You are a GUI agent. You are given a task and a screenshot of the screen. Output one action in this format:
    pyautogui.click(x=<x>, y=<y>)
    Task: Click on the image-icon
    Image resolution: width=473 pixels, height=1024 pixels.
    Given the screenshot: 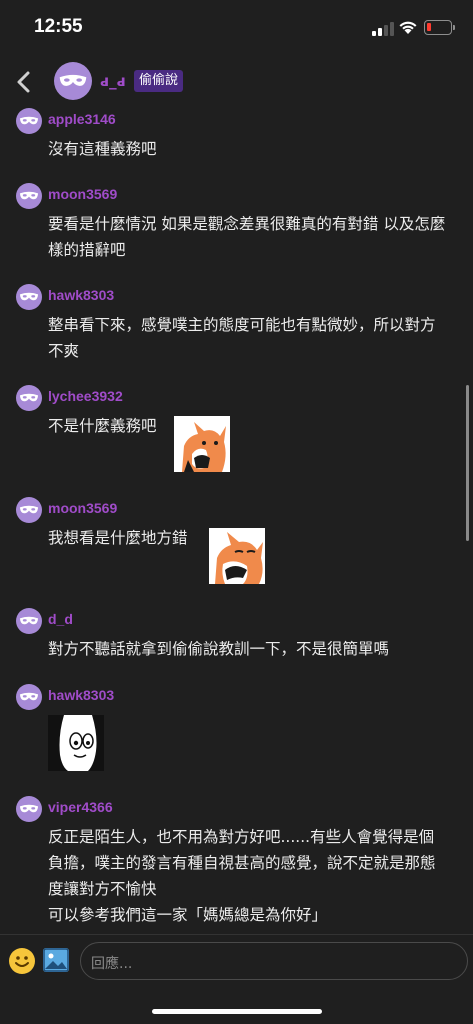 What is the action you would take?
    pyautogui.click(x=56, y=960)
    